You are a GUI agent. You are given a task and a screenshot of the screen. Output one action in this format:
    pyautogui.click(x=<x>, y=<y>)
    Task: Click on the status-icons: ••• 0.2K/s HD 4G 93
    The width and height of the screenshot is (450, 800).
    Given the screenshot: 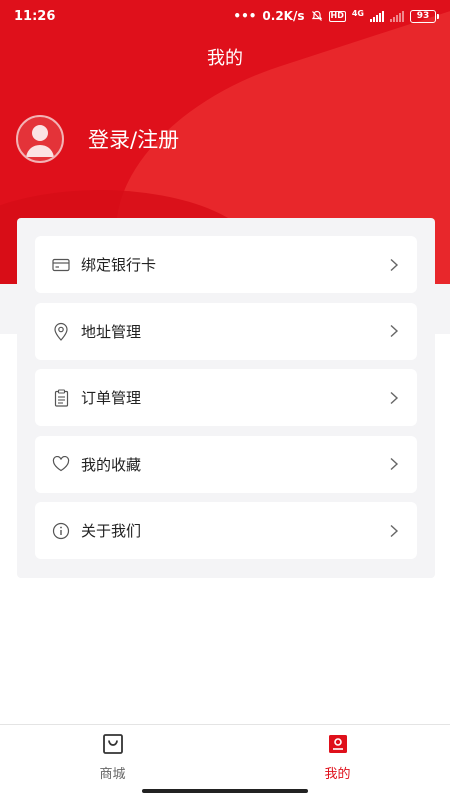 What is the action you would take?
    pyautogui.click(x=336, y=16)
    